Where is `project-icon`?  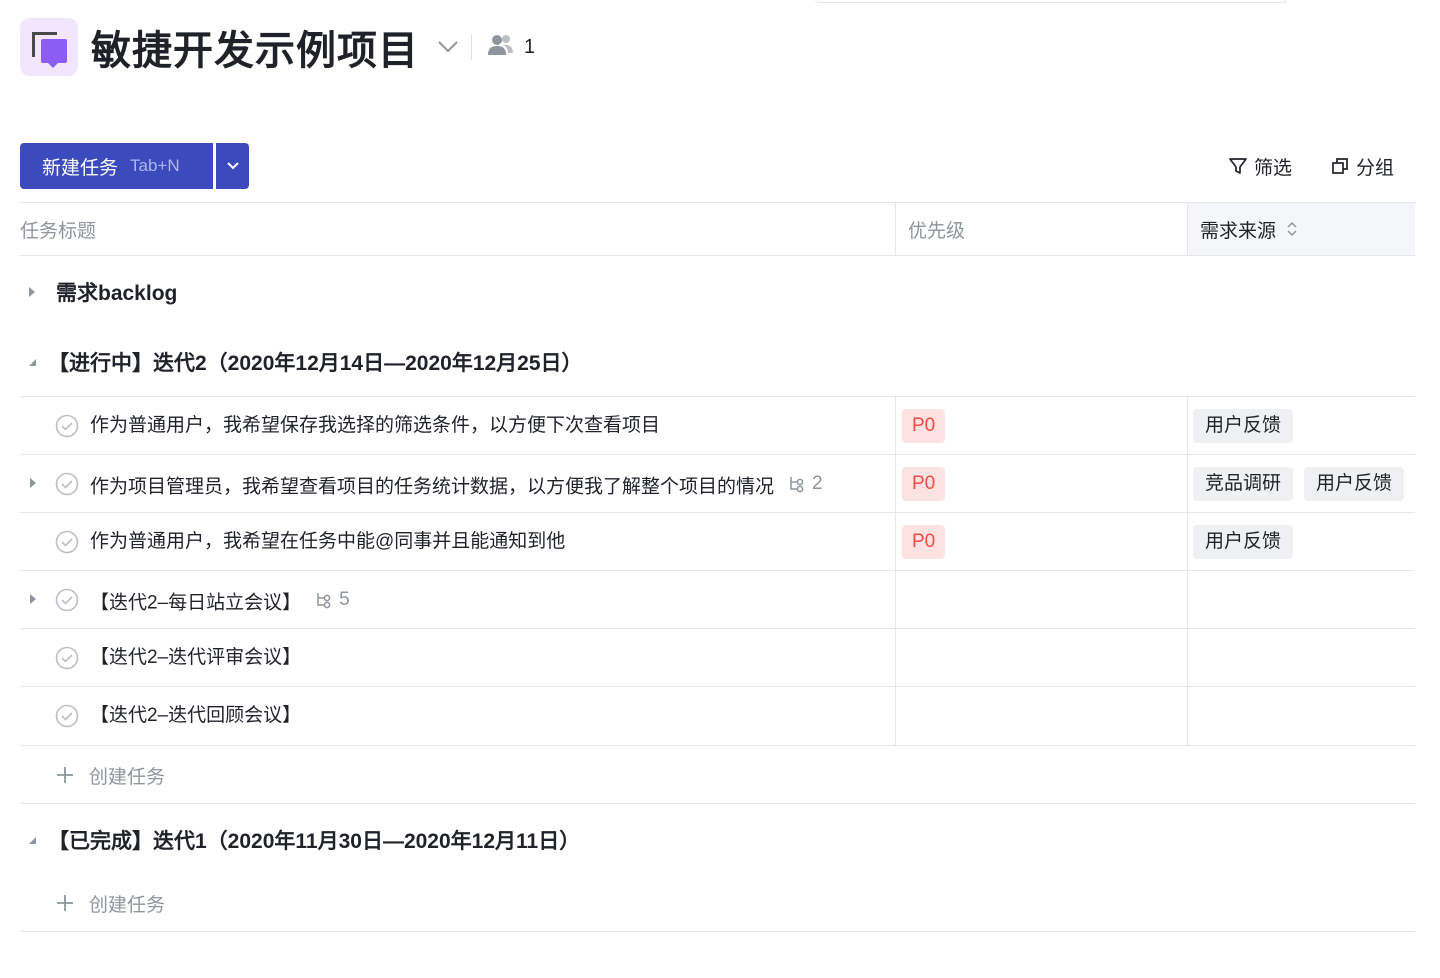 project-icon is located at coordinates (49, 47).